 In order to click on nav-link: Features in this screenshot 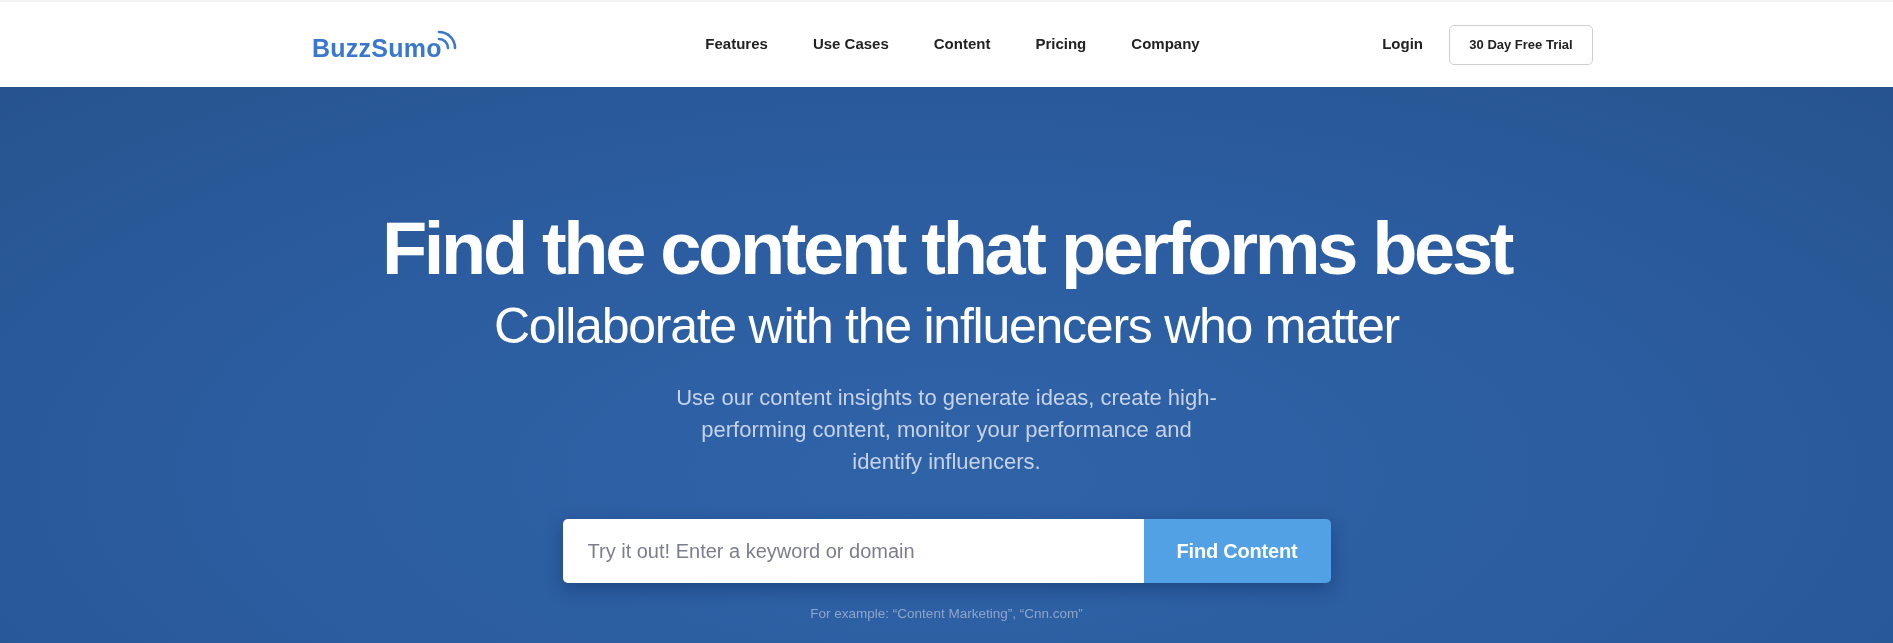, I will do `click(736, 44)`.